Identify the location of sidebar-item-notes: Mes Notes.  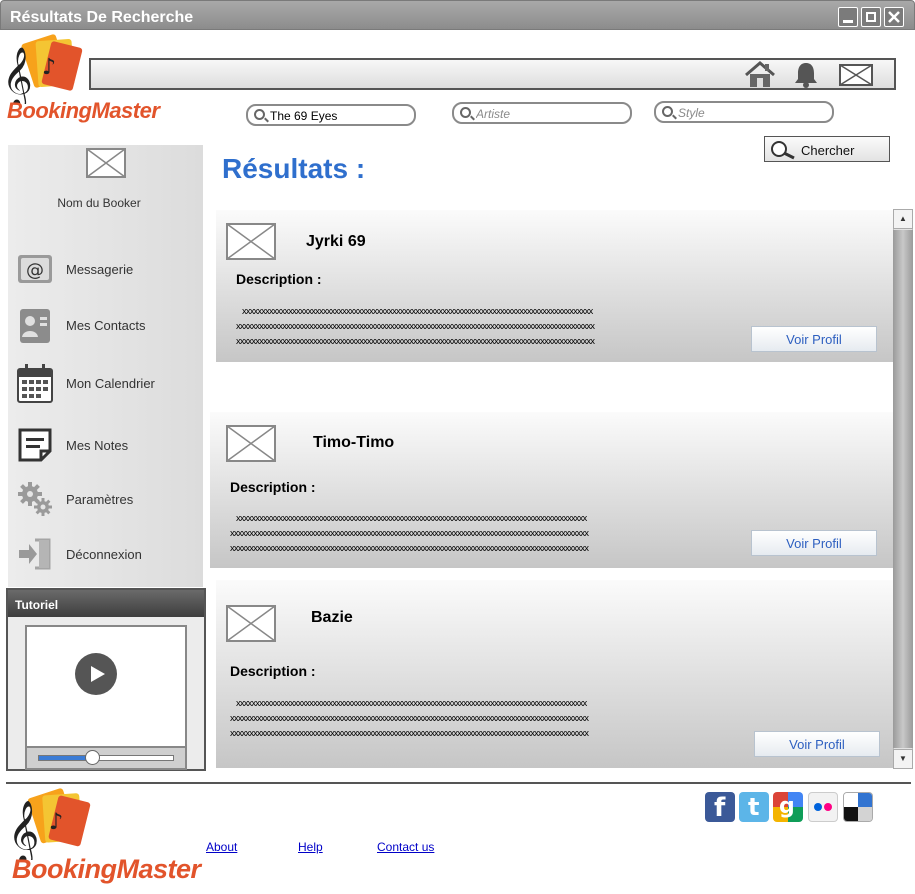
(105, 445).